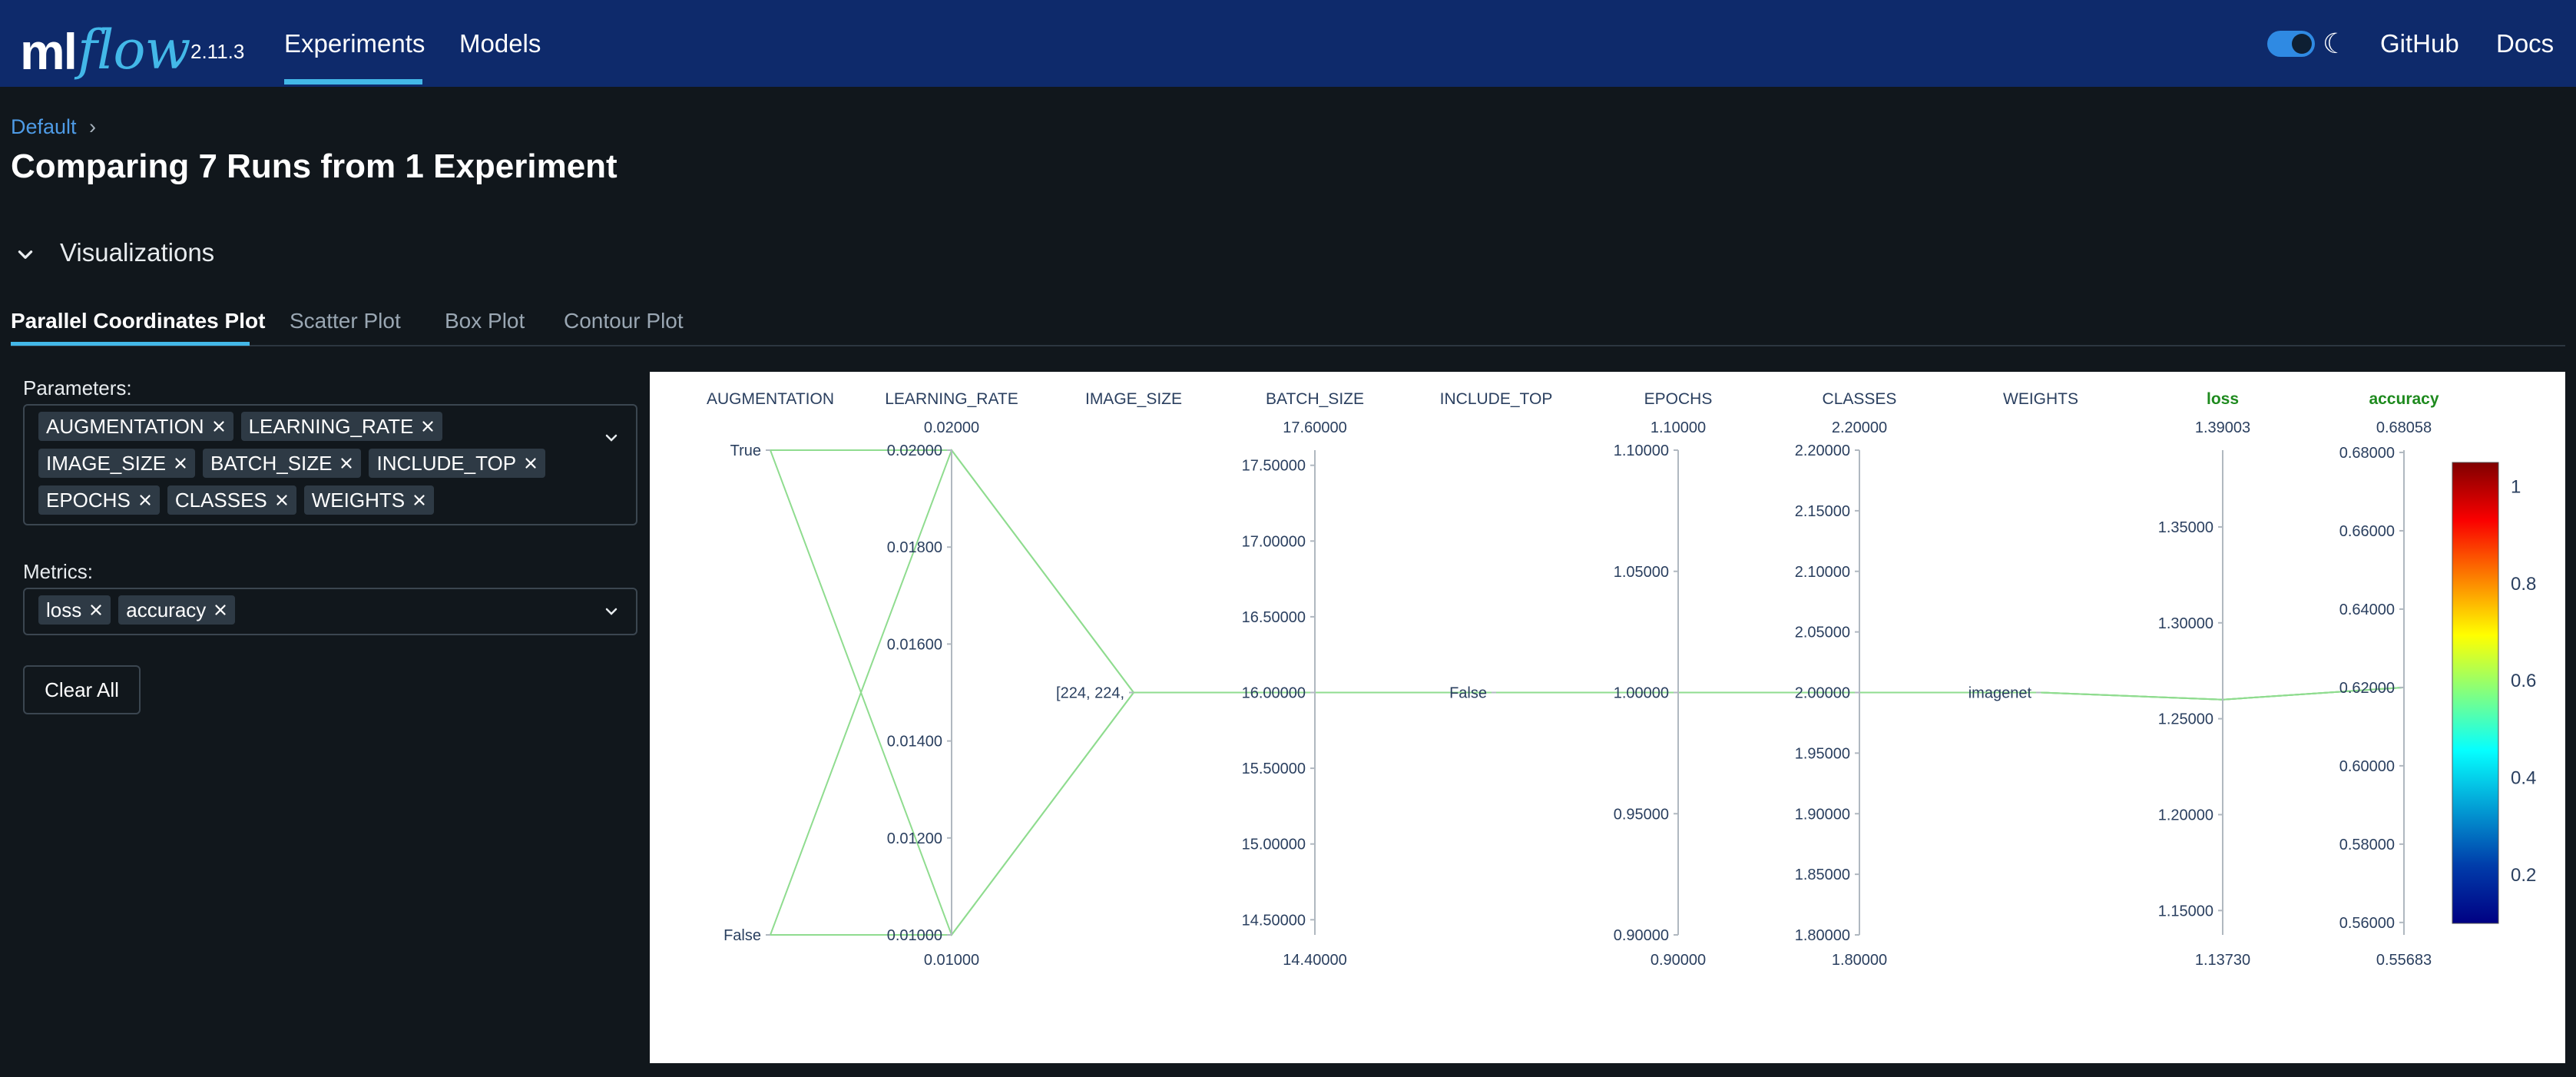  What do you see at coordinates (2185, 911) in the screenshot?
I see `axis-tick-label: 1.15000` at bounding box center [2185, 911].